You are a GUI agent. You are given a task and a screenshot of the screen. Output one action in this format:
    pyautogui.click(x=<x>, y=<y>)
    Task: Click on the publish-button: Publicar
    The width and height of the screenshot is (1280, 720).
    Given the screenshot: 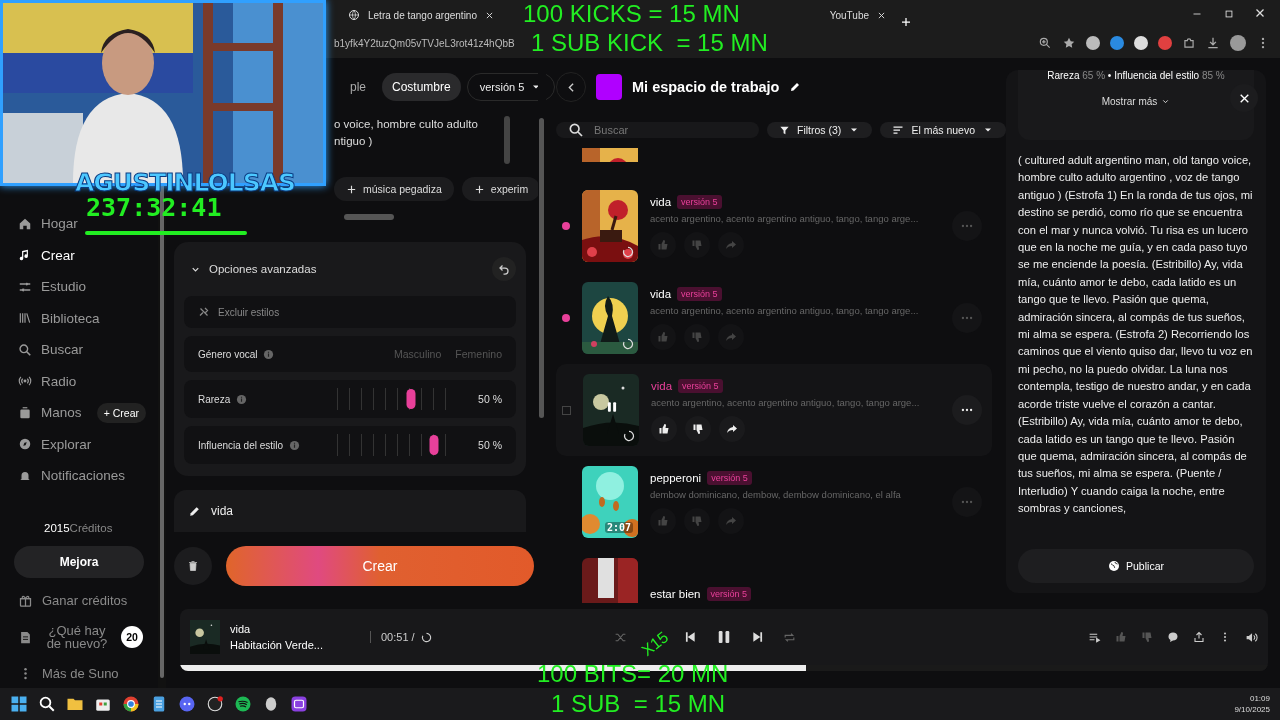 What is the action you would take?
    pyautogui.click(x=1136, y=566)
    